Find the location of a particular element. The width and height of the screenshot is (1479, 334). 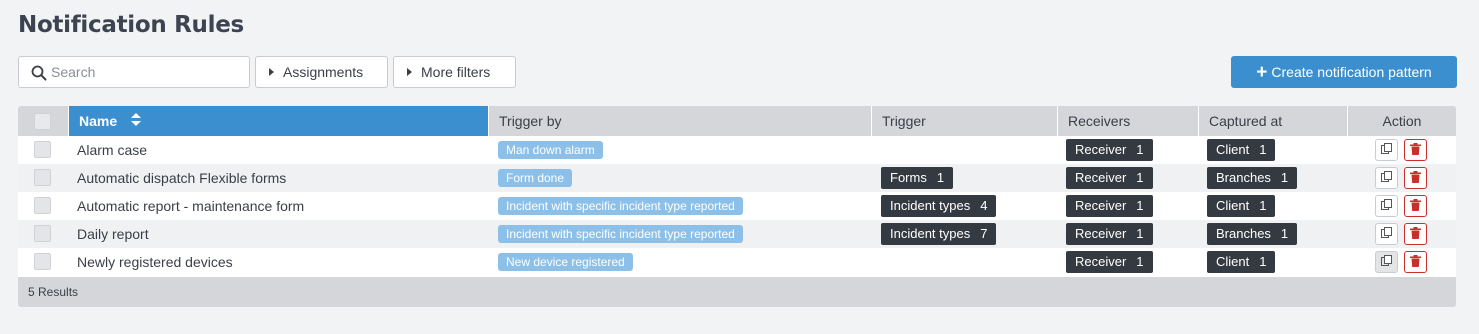

trigger-cell: Forms 1 is located at coordinates (917, 178).